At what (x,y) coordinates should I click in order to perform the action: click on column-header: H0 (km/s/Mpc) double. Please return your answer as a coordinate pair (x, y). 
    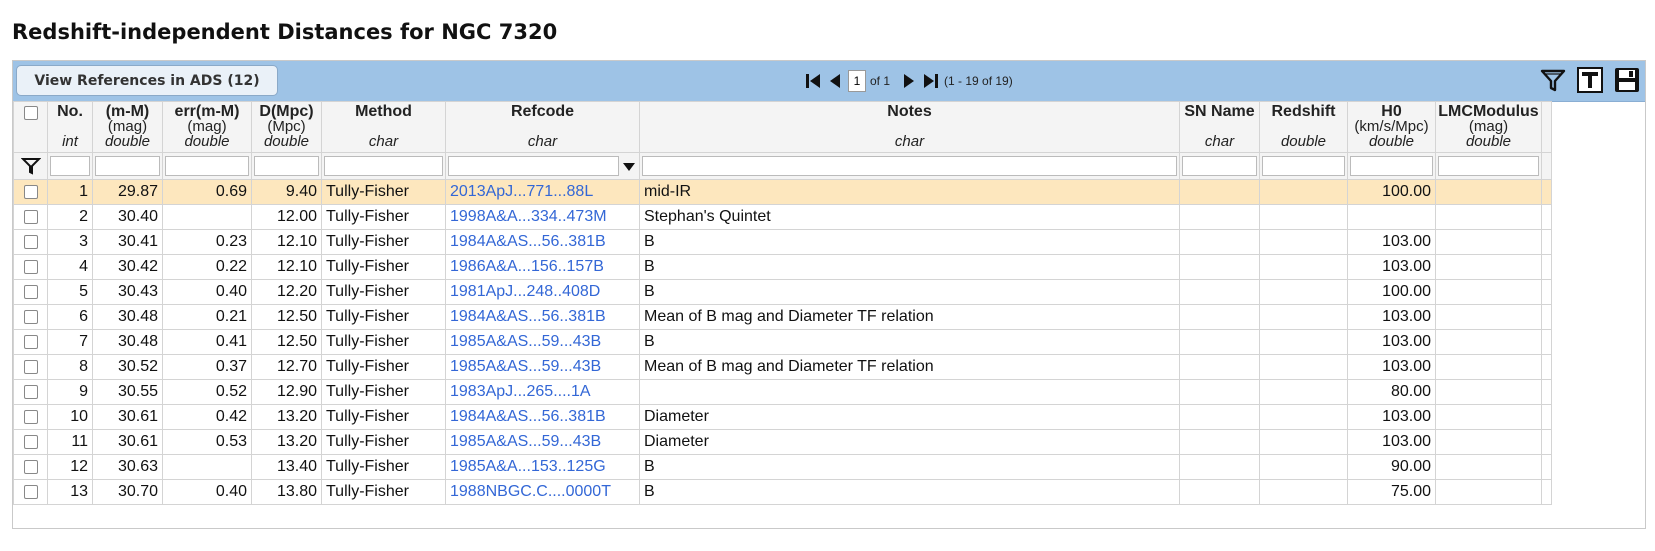
    Looking at the image, I should click on (1391, 127).